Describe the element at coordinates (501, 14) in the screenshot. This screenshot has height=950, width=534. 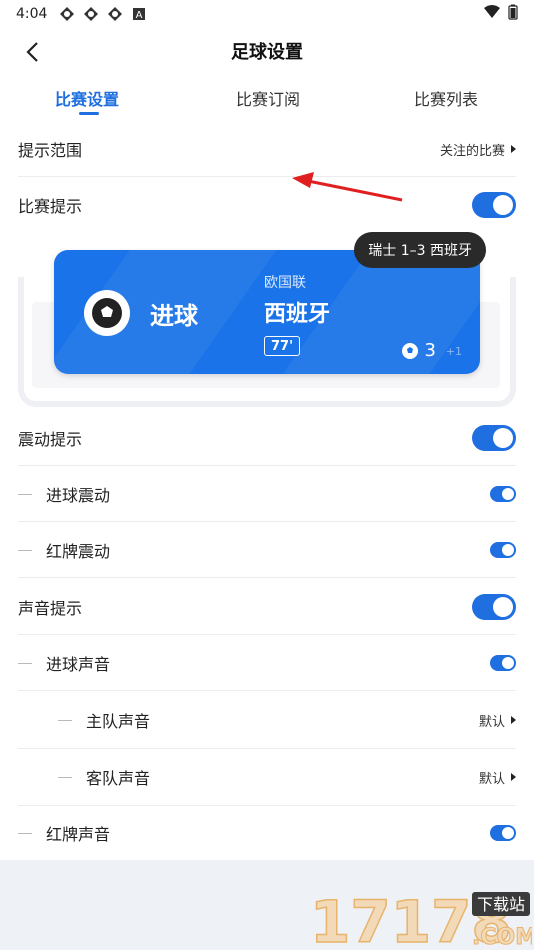
I see `status-right` at that location.